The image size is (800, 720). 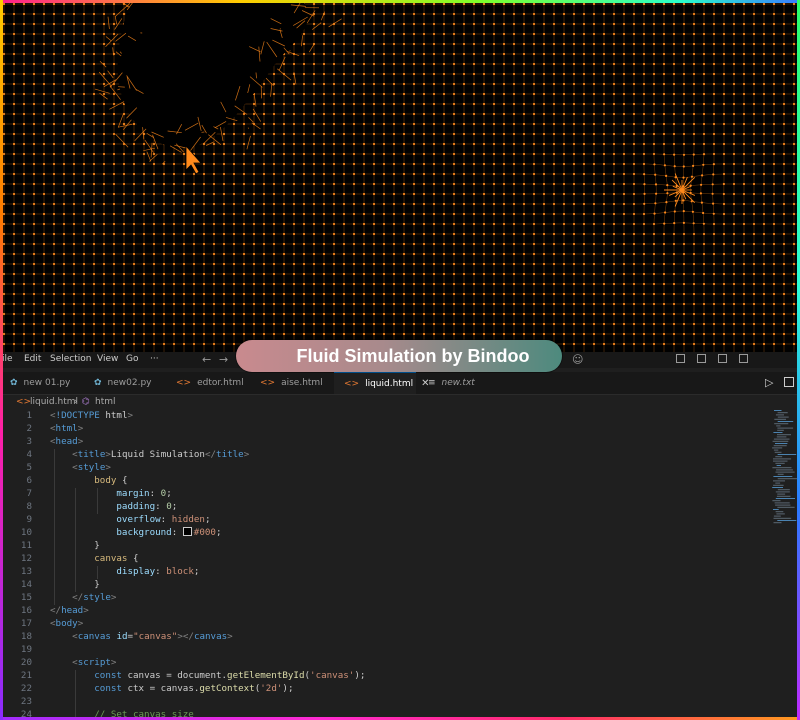 What do you see at coordinates (149, 454) in the screenshot?
I see `code-line: <title>Liquid Simulation</title>` at bounding box center [149, 454].